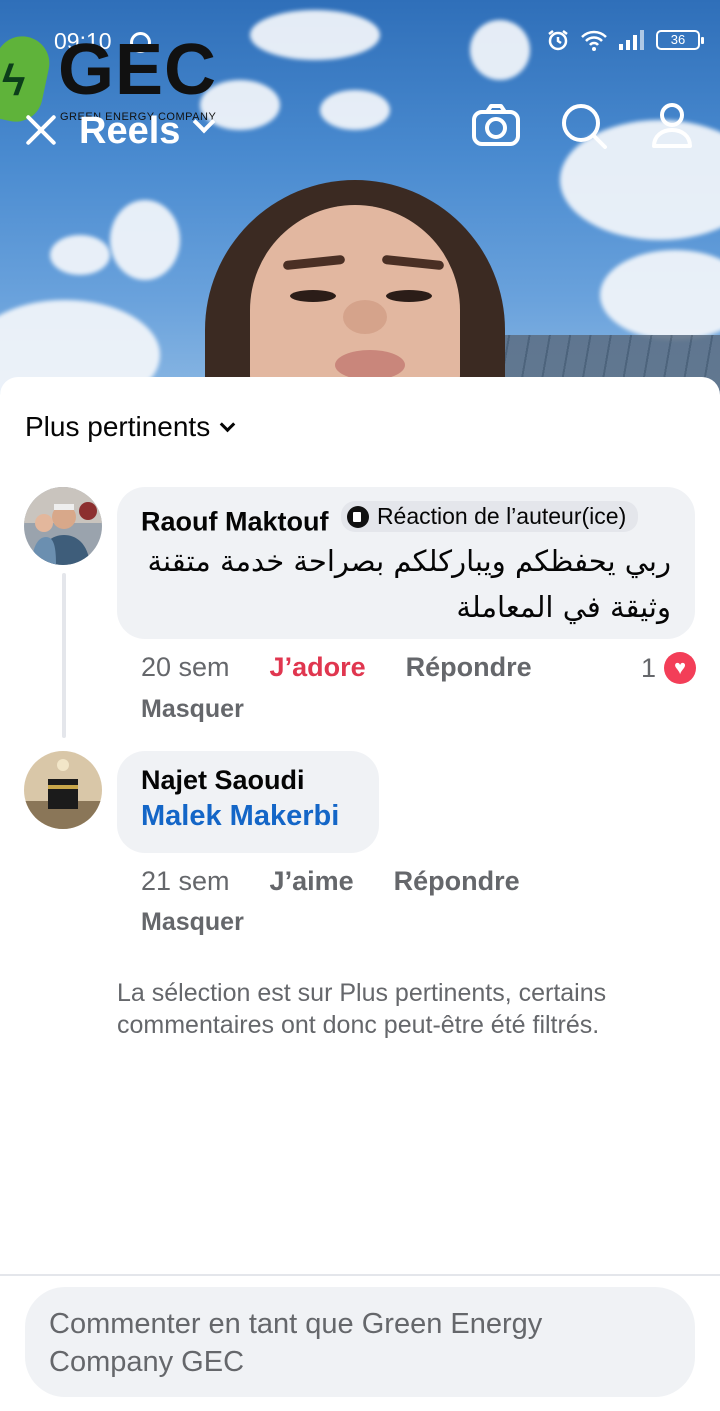  I want to click on thread-line, so click(64, 655).